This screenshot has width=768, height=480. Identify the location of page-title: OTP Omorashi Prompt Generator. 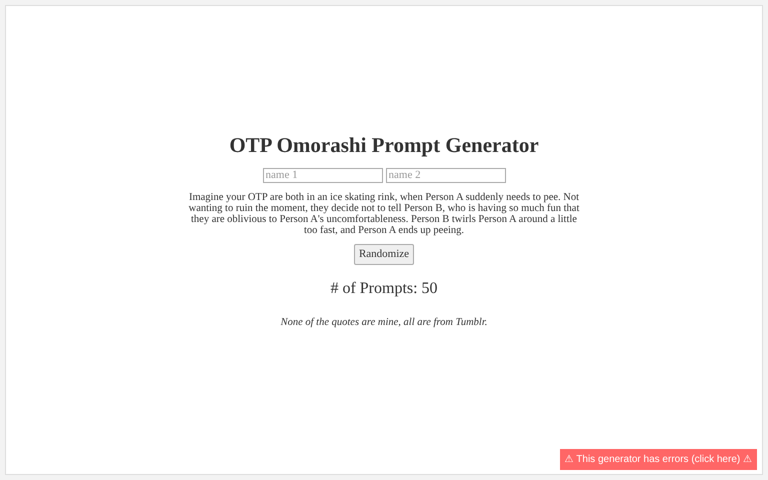
(384, 145).